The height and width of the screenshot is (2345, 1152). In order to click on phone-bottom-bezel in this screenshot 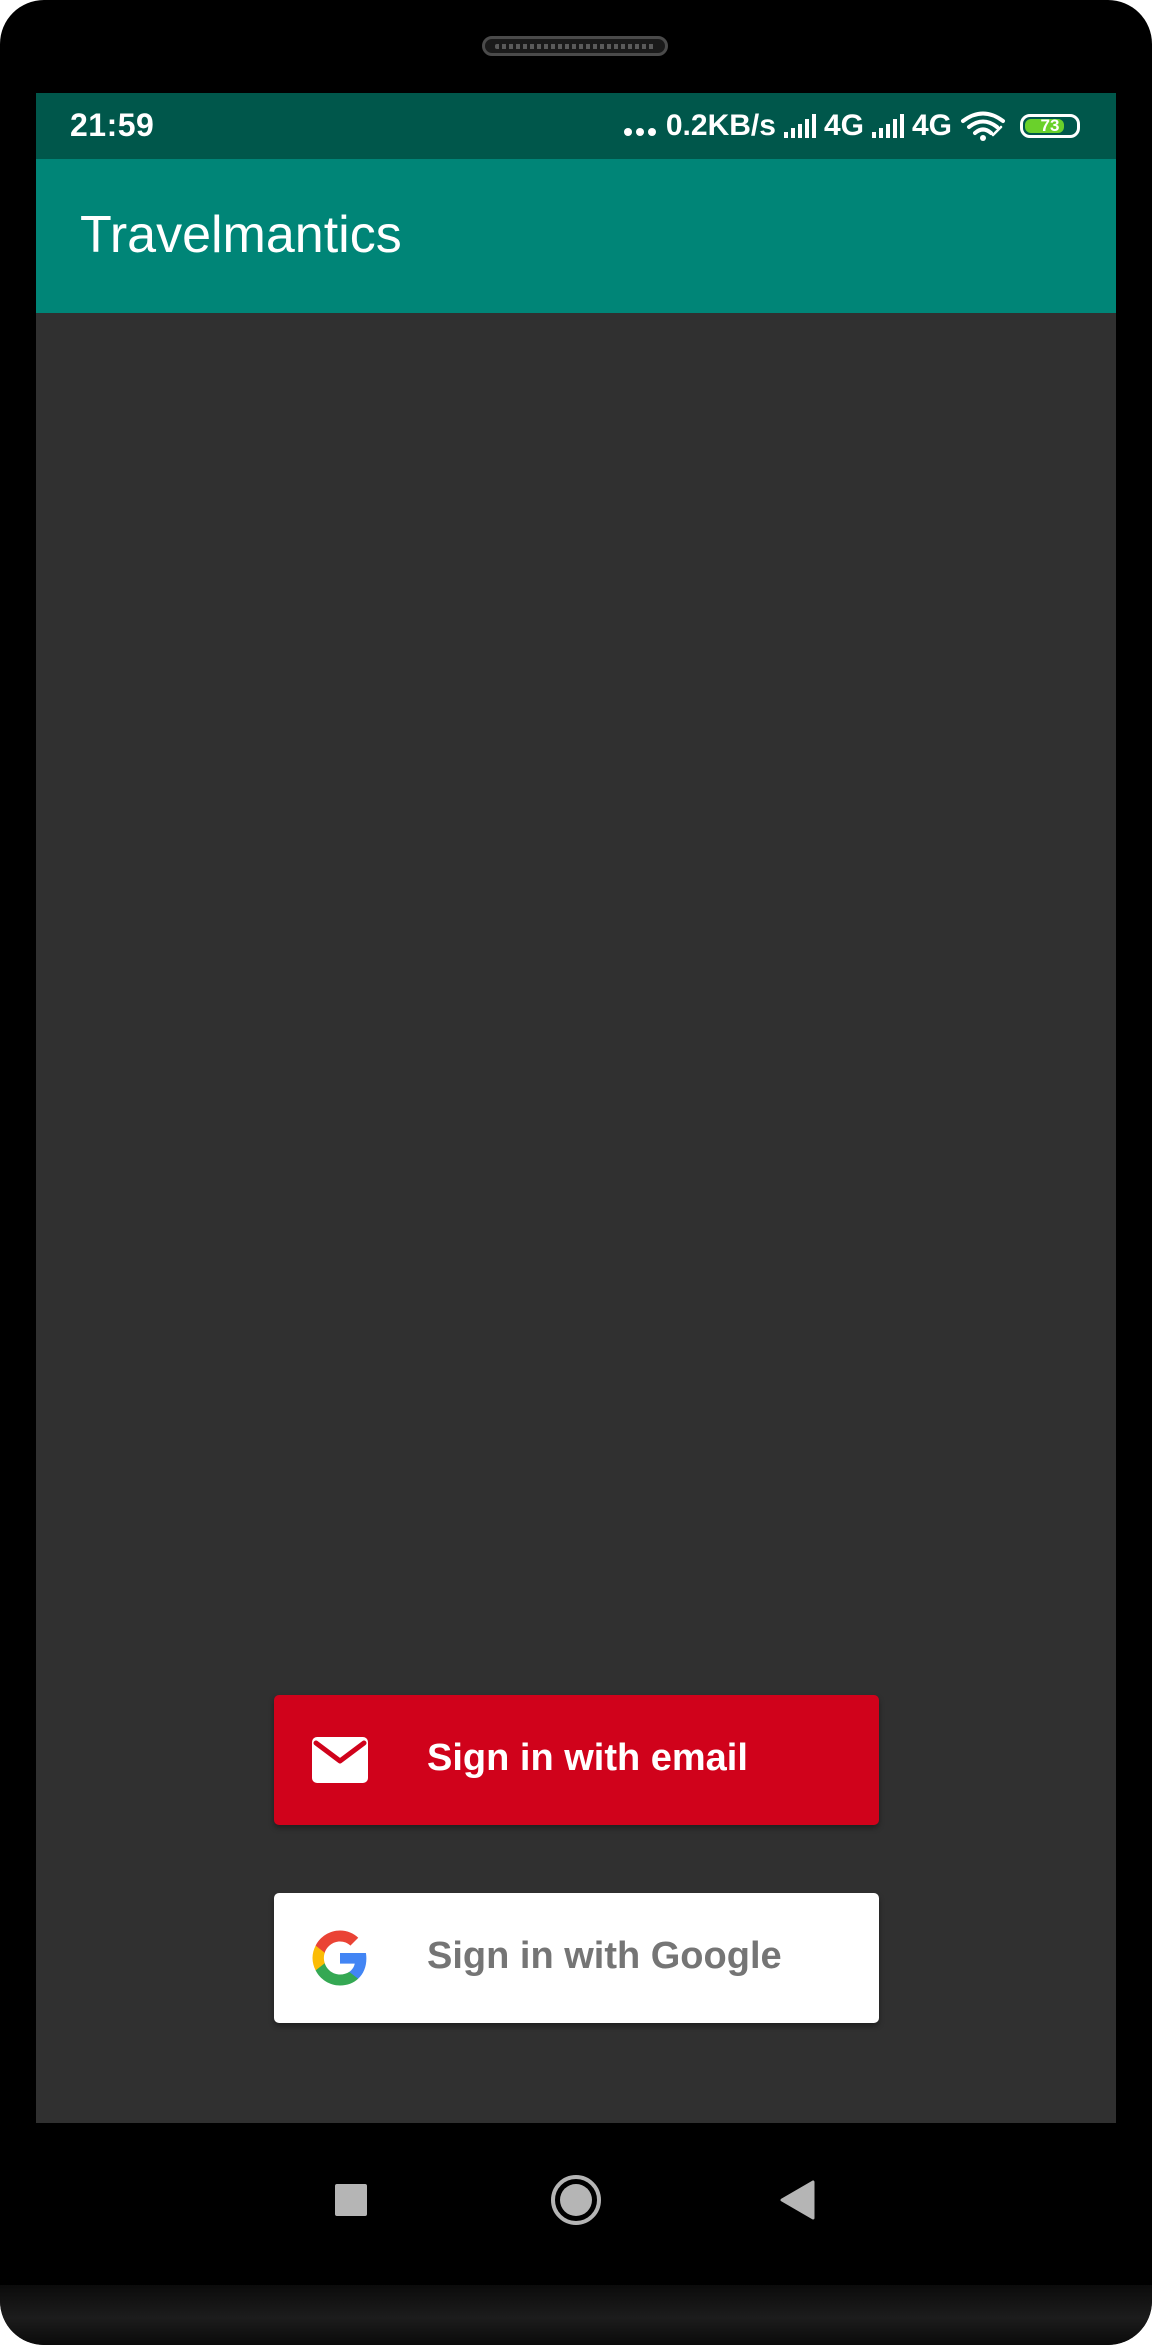, I will do `click(576, 2315)`.